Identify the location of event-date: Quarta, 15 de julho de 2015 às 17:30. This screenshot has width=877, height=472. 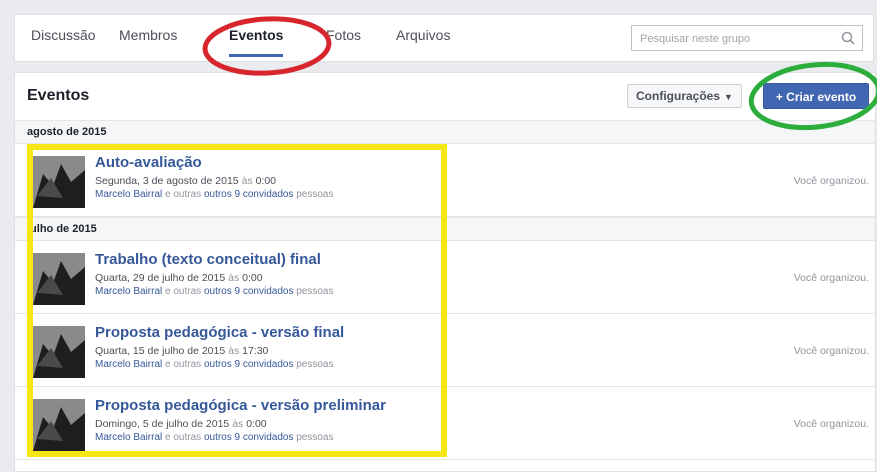
(181, 351).